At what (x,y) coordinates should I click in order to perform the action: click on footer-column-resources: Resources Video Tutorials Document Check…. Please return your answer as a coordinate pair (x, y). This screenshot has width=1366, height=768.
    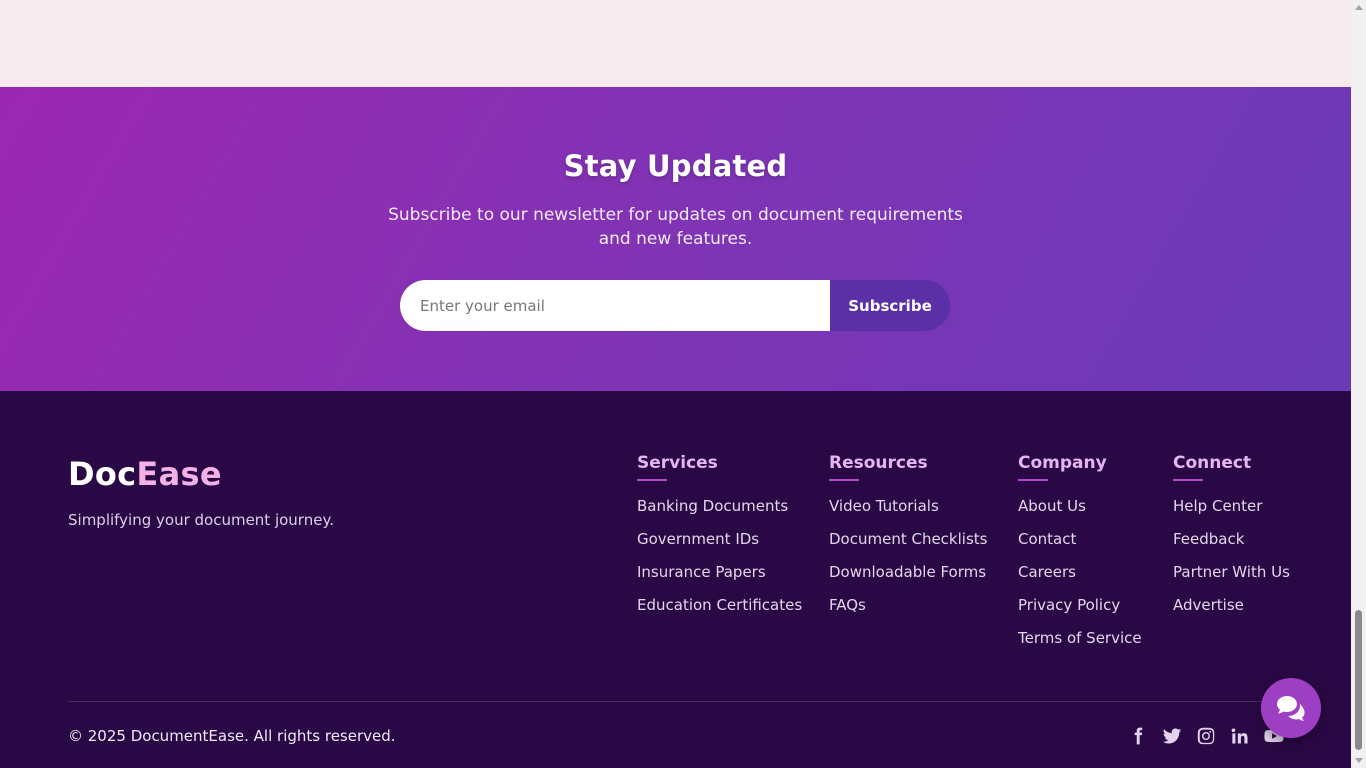
    Looking at the image, I should click on (908, 541).